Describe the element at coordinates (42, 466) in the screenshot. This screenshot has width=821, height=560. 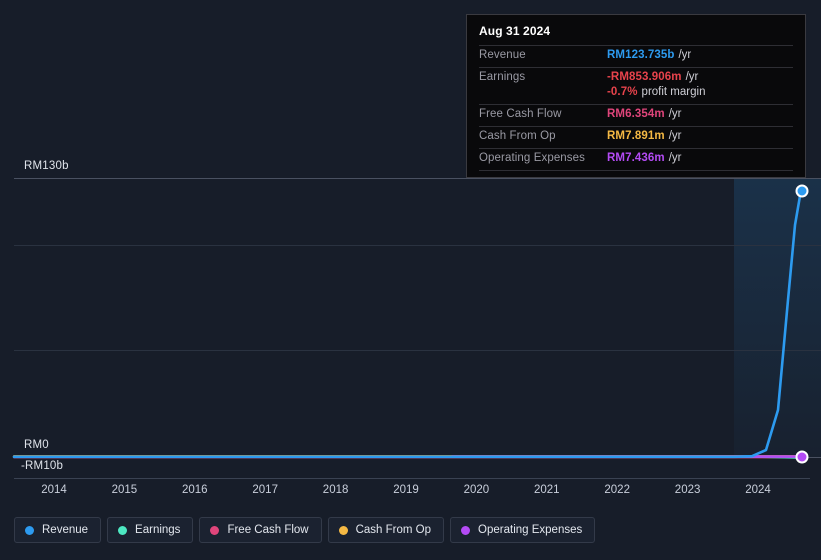
I see `y-axis-label-bottom: -RM10b` at that location.